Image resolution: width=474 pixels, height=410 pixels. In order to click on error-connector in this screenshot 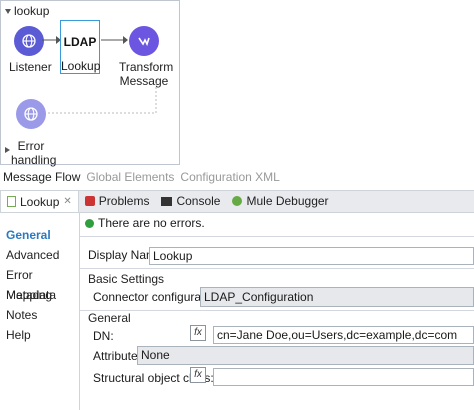, I will do `click(101, 98)`.